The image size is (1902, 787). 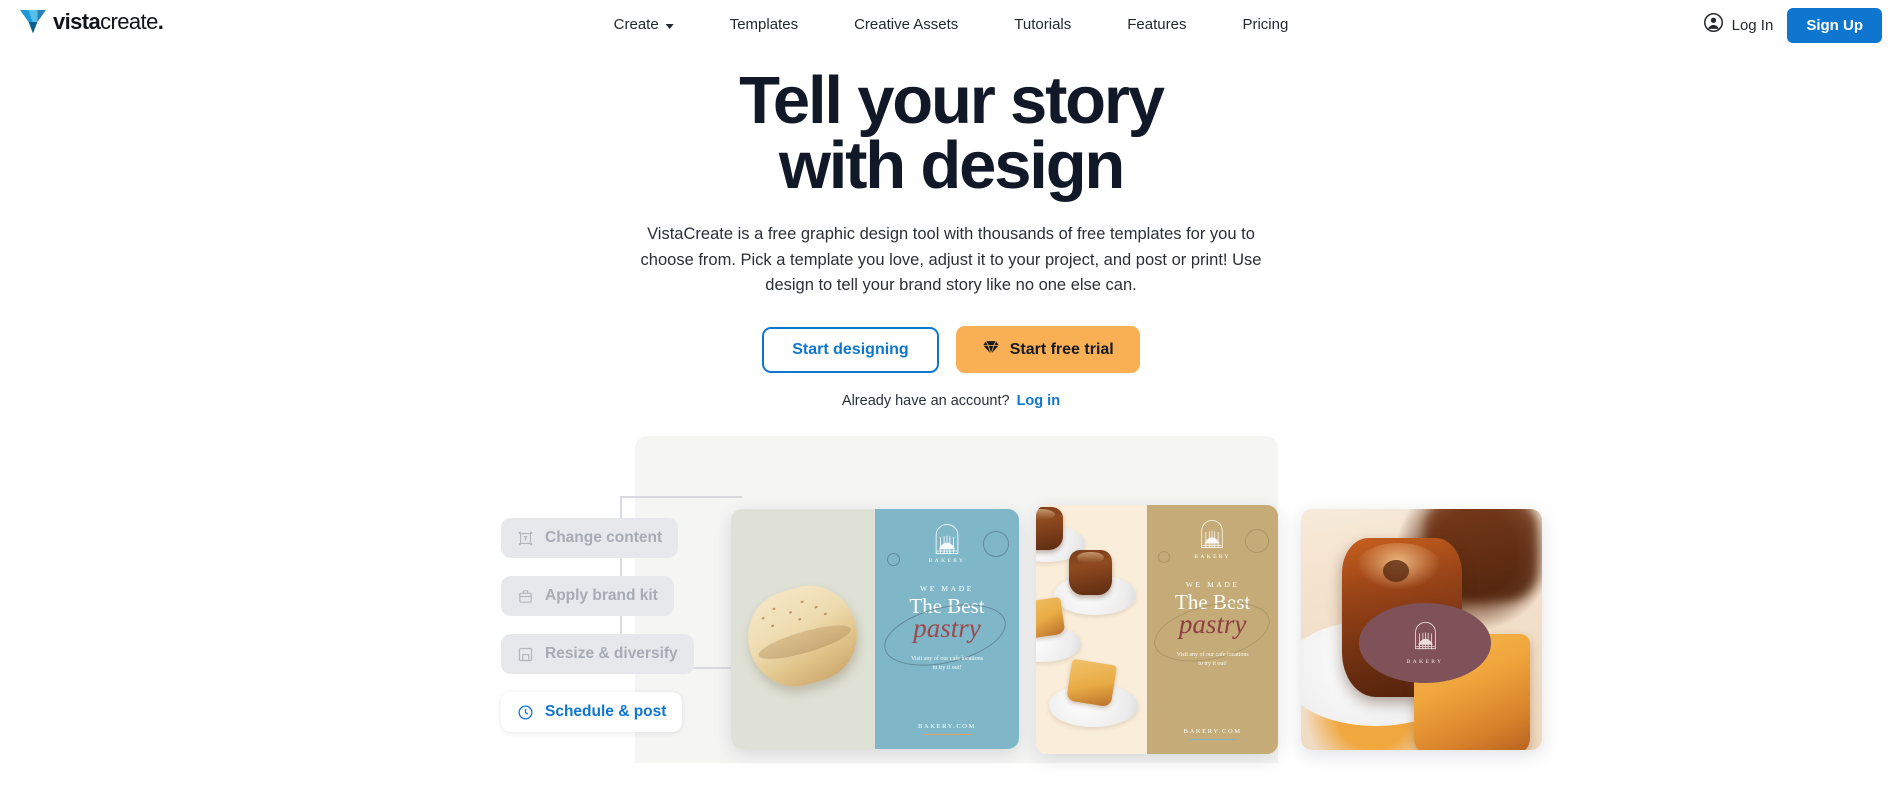 I want to click on page-title: Tell your story with design, so click(x=951, y=133).